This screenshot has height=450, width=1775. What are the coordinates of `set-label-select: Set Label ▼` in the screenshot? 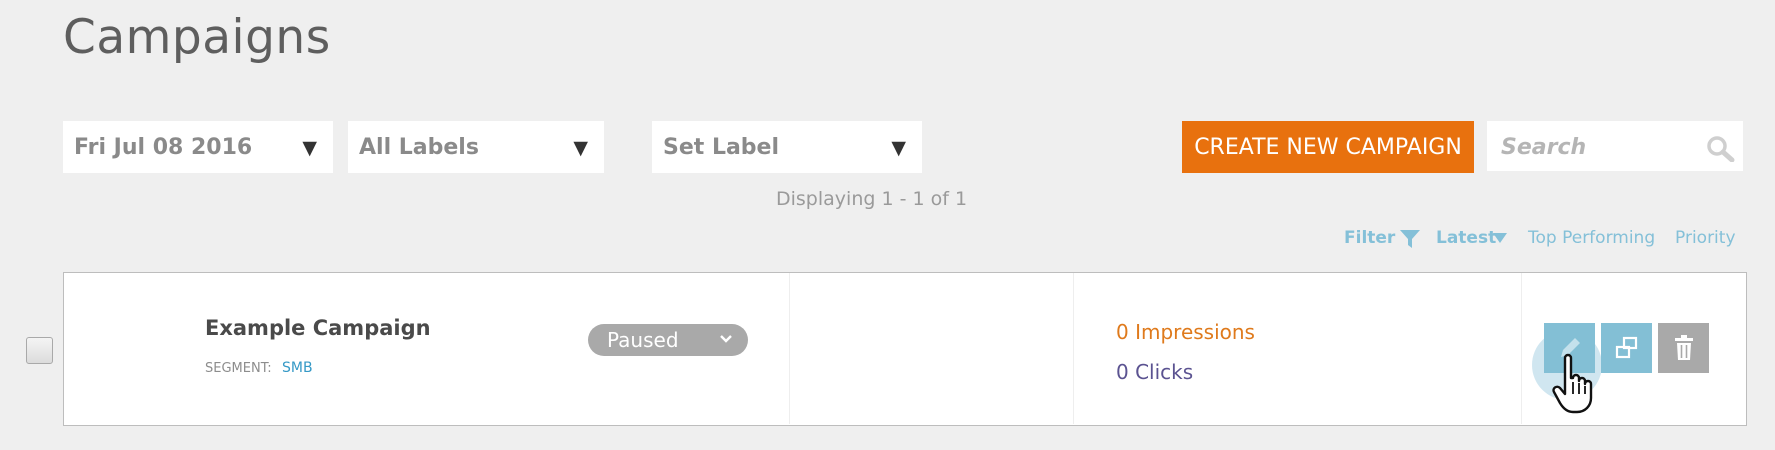 It's located at (787, 147).